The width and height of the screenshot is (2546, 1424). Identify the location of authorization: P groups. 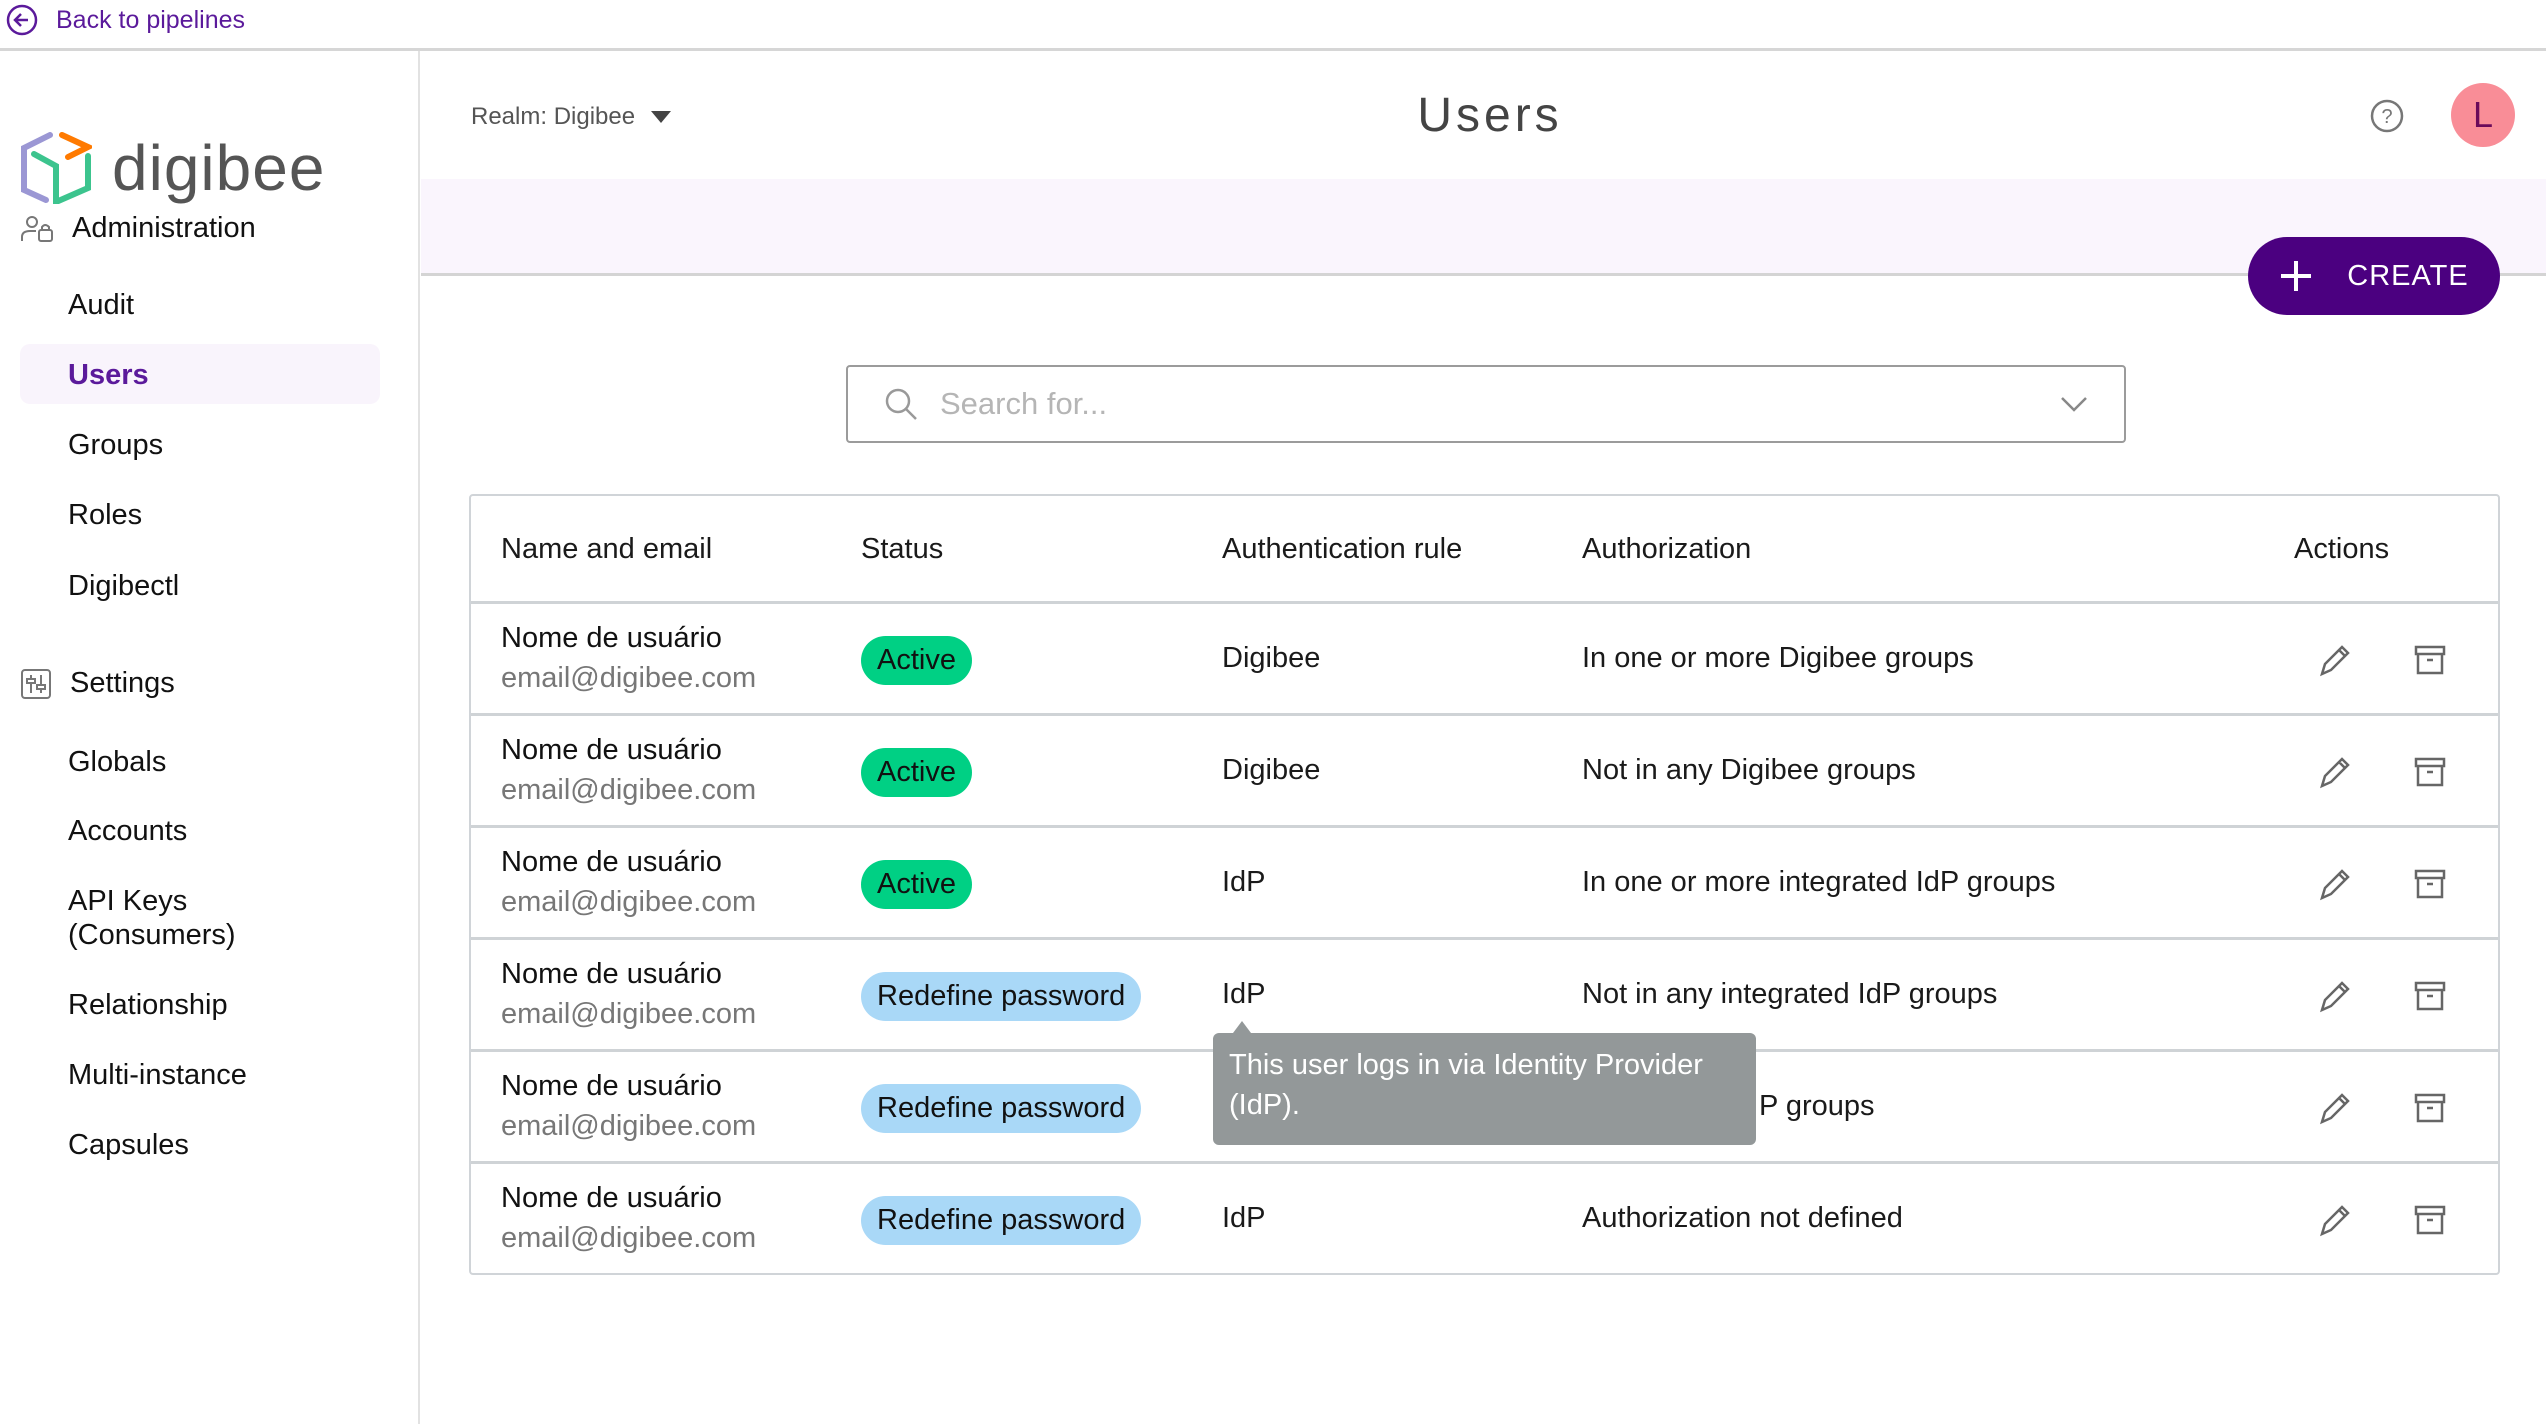
(1817, 1106).